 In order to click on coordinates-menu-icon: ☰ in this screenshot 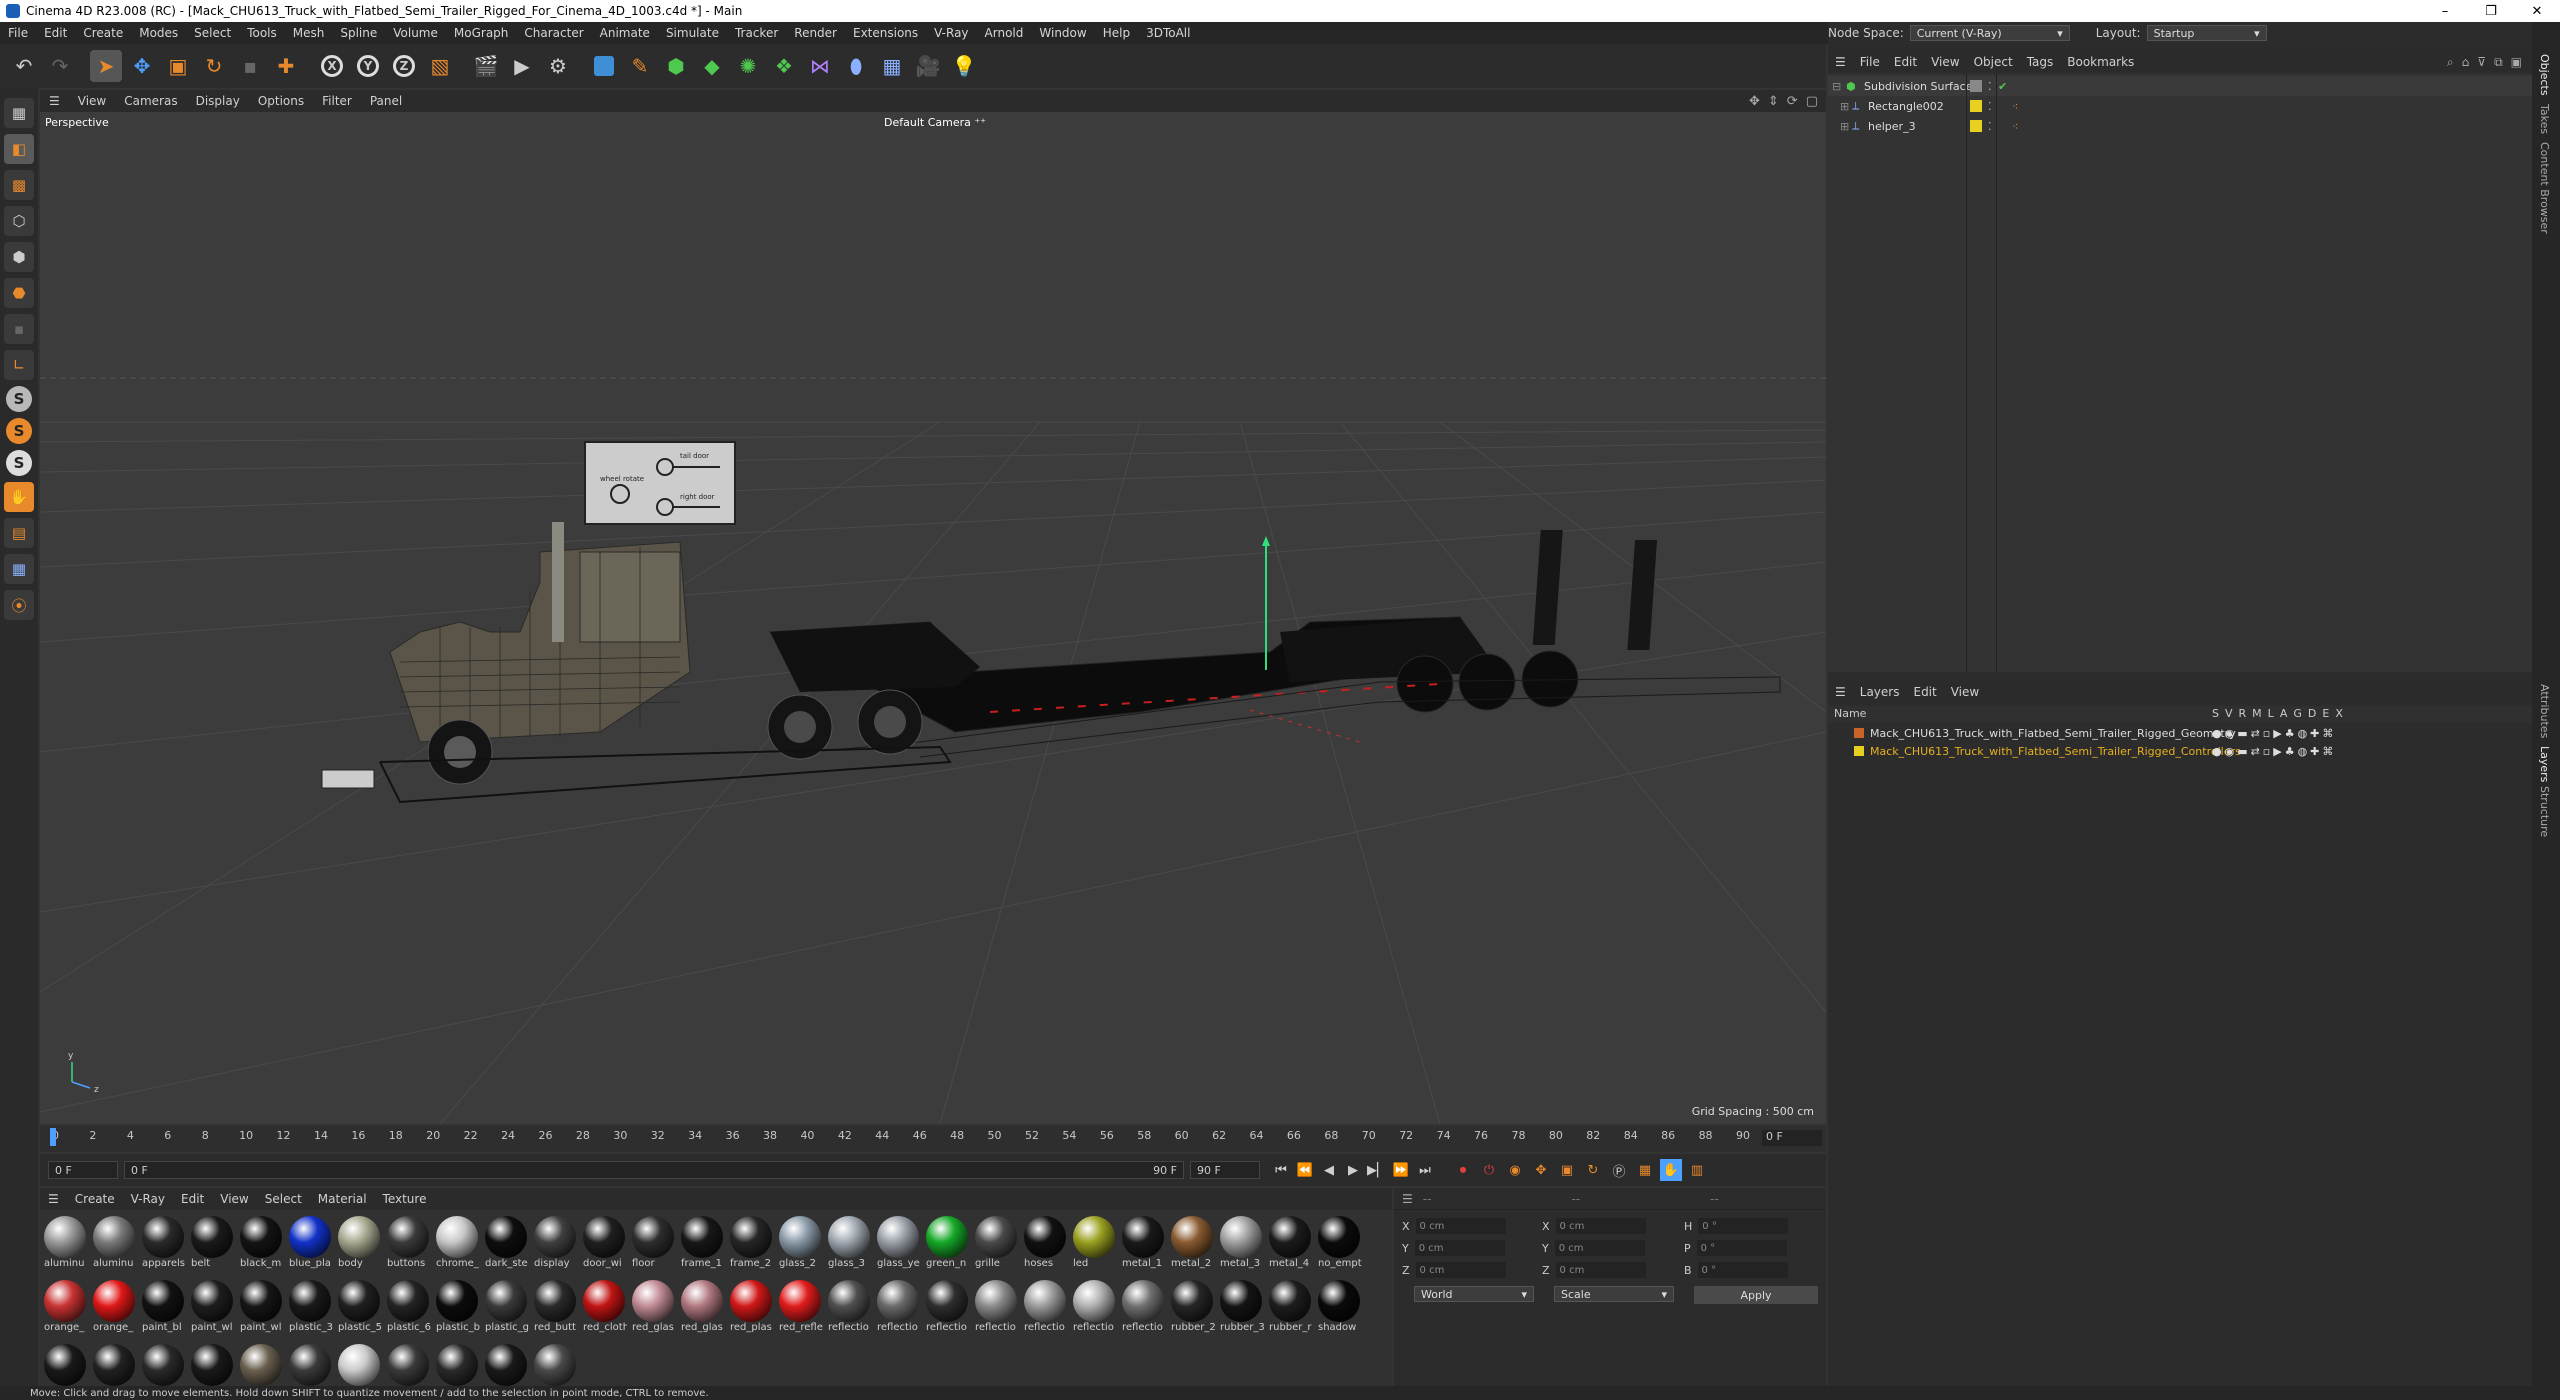, I will do `click(1407, 1199)`.